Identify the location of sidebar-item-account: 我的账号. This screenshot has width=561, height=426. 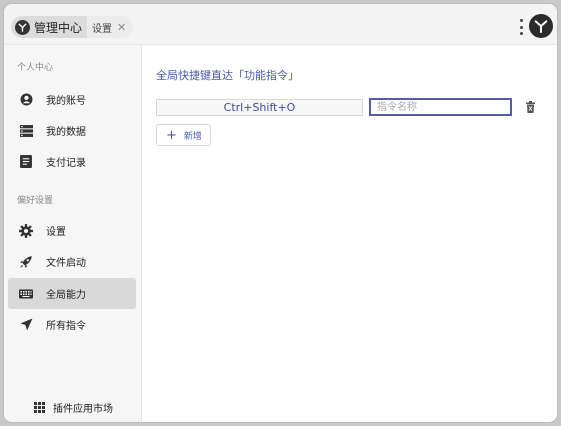
(72, 99).